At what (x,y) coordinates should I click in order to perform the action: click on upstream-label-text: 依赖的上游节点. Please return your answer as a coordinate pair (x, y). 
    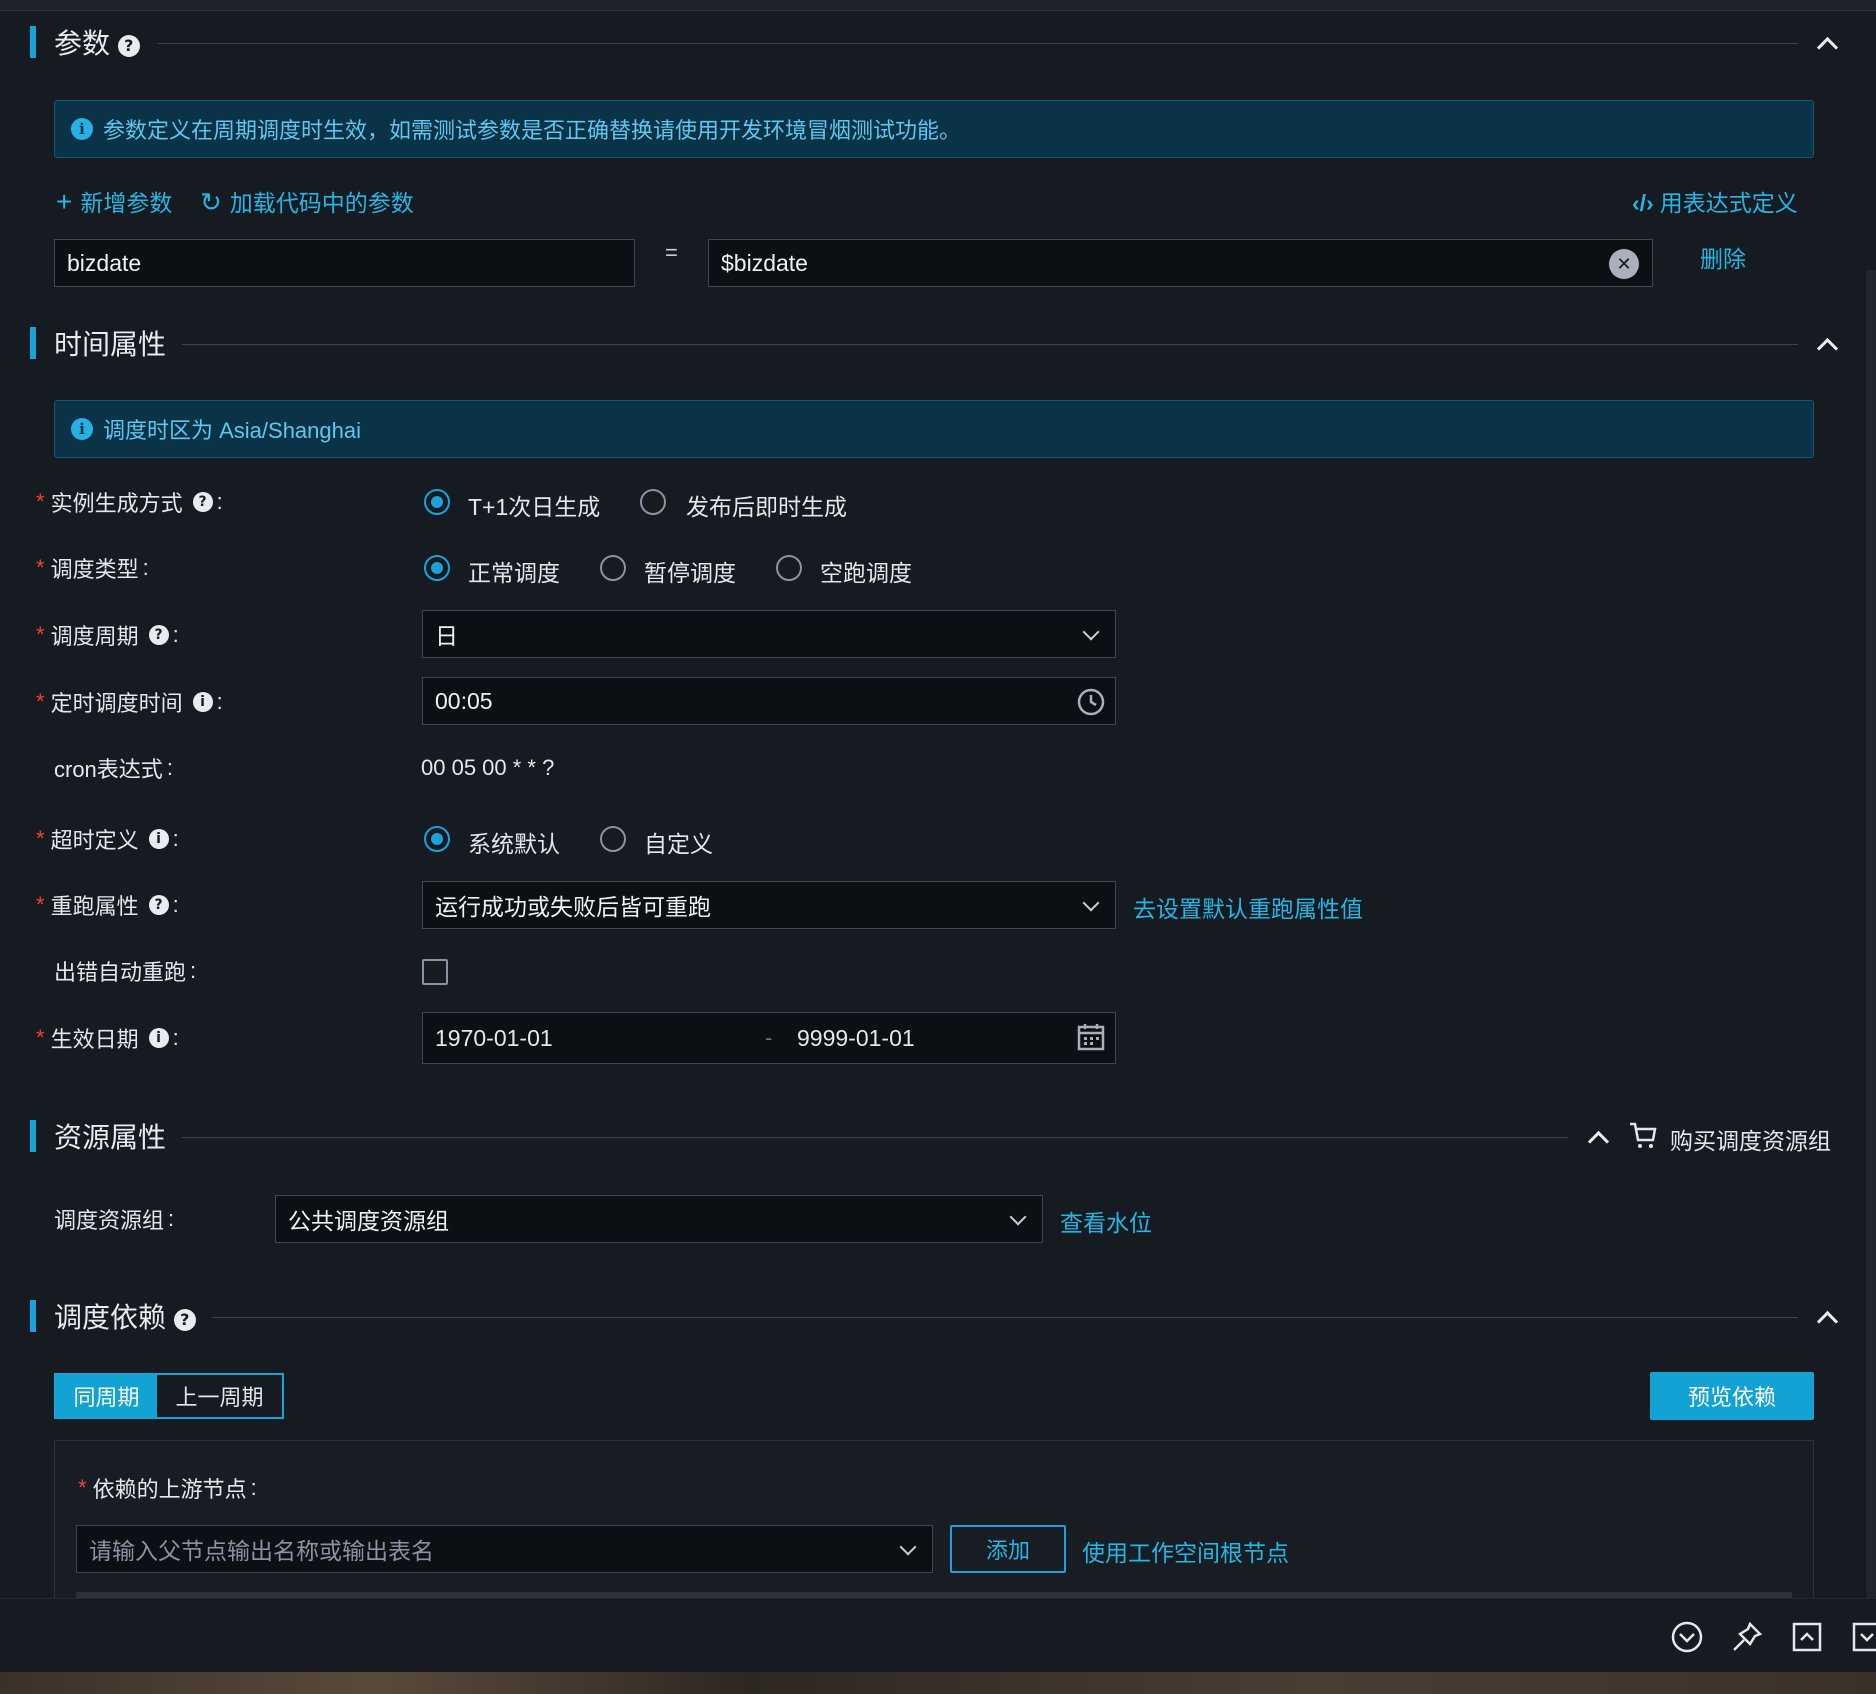
    Looking at the image, I should click on (169, 1489).